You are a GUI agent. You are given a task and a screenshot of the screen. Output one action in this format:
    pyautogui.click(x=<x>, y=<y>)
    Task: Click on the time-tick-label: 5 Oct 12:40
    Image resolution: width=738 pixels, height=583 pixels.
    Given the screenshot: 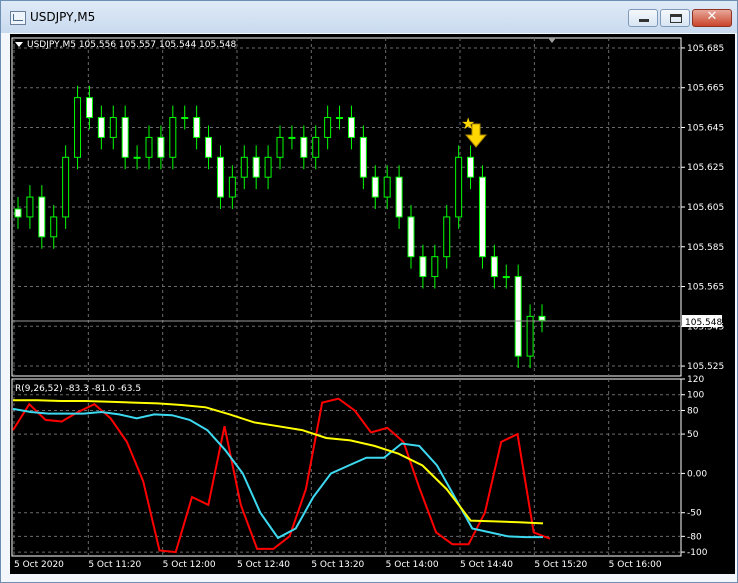 What is the action you would take?
    pyautogui.click(x=263, y=565)
    